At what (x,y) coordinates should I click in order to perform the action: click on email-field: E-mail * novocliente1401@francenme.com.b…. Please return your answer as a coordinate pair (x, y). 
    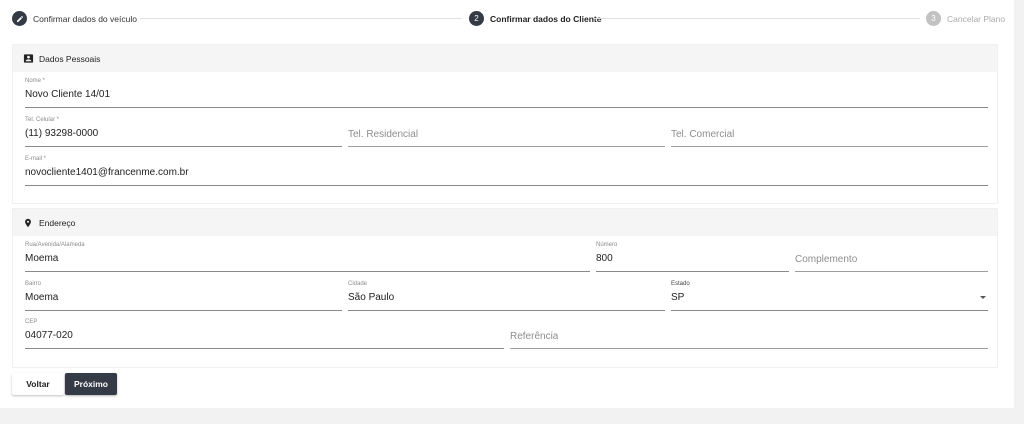
    Looking at the image, I should click on (506, 171).